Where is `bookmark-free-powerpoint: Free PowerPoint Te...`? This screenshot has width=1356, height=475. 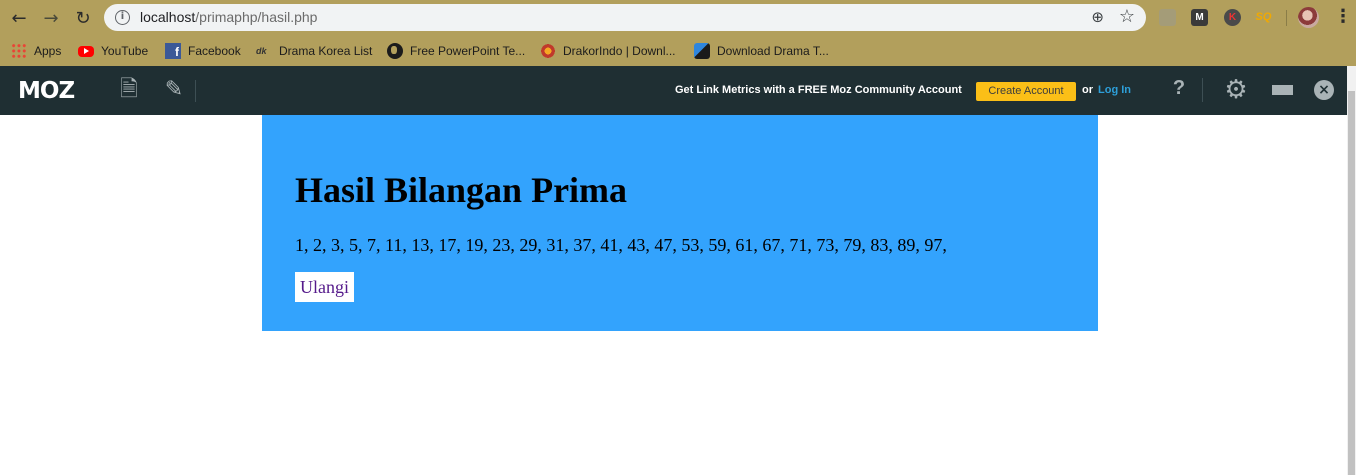
bookmark-free-powerpoint: Free PowerPoint Te... is located at coordinates (456, 51).